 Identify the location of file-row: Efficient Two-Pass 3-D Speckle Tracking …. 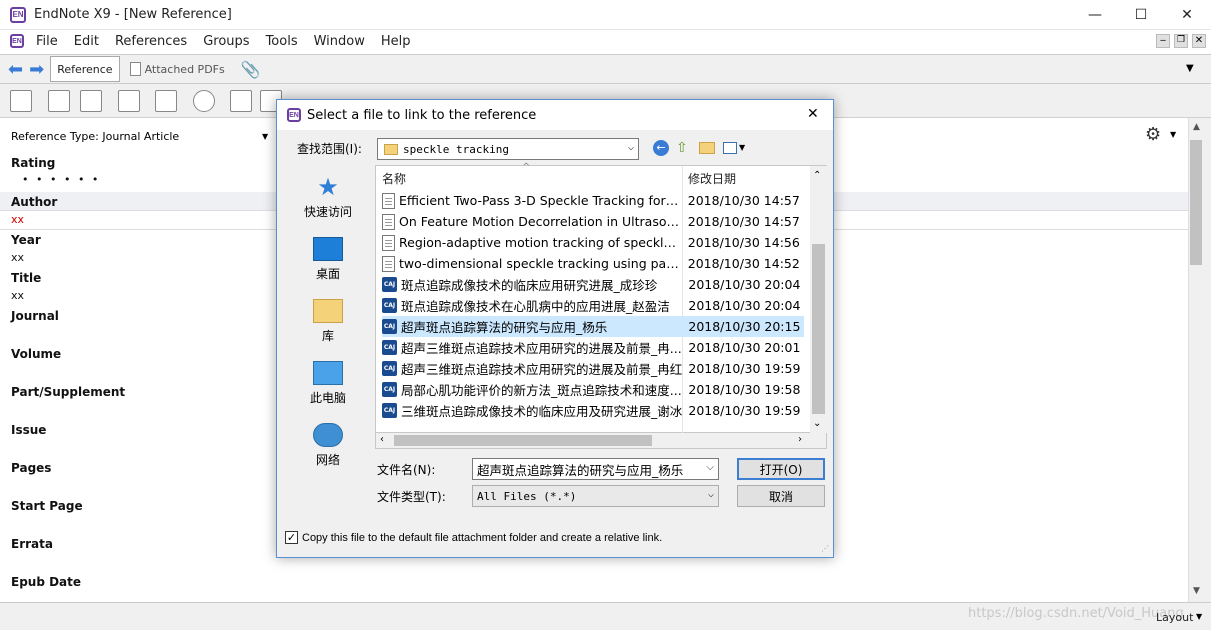
(593, 200).